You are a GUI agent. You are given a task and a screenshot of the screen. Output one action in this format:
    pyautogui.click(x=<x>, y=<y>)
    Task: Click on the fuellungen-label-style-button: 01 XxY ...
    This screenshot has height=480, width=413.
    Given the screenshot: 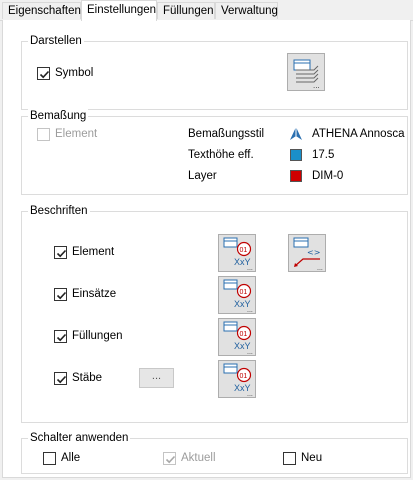 What is the action you would take?
    pyautogui.click(x=237, y=337)
    